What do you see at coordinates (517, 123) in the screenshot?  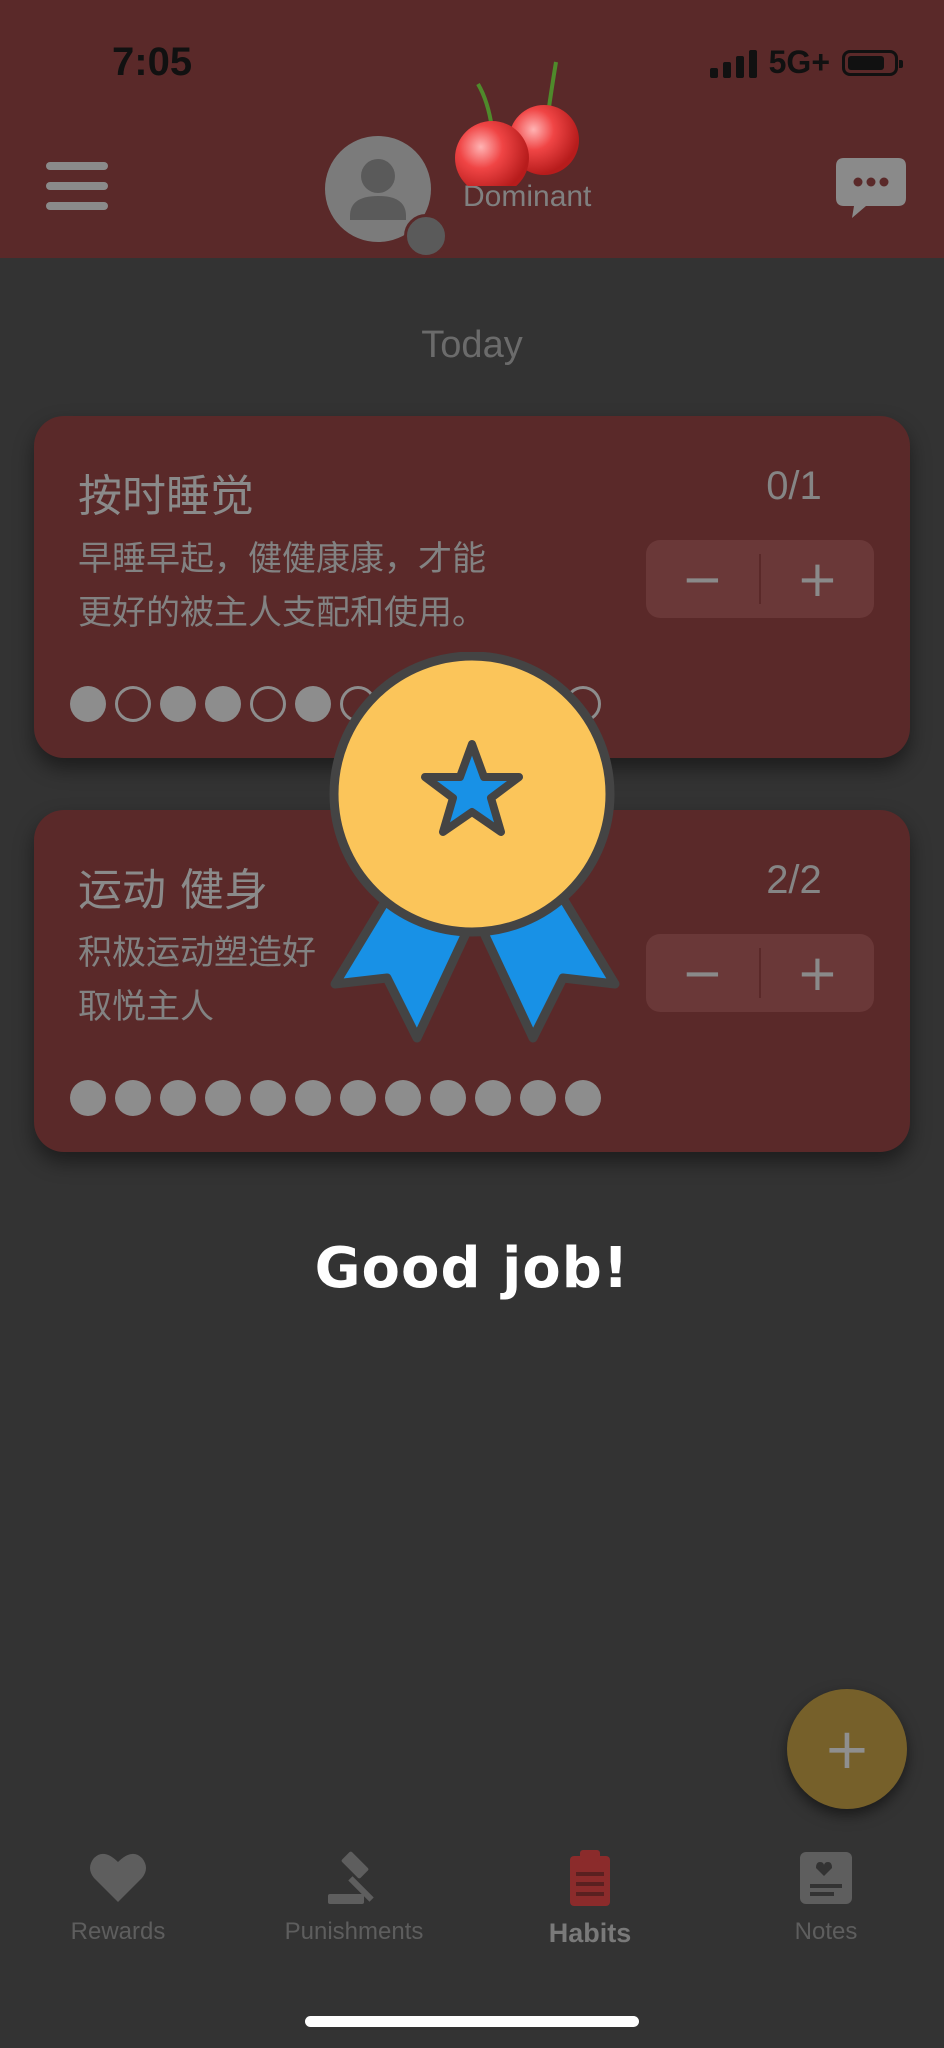 I see `cherry-icon` at bounding box center [517, 123].